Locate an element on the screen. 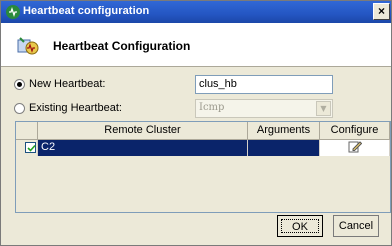 This screenshot has width=392, height=246. table-header: Remote Cluster Arguments Configure is located at coordinates (203, 131).